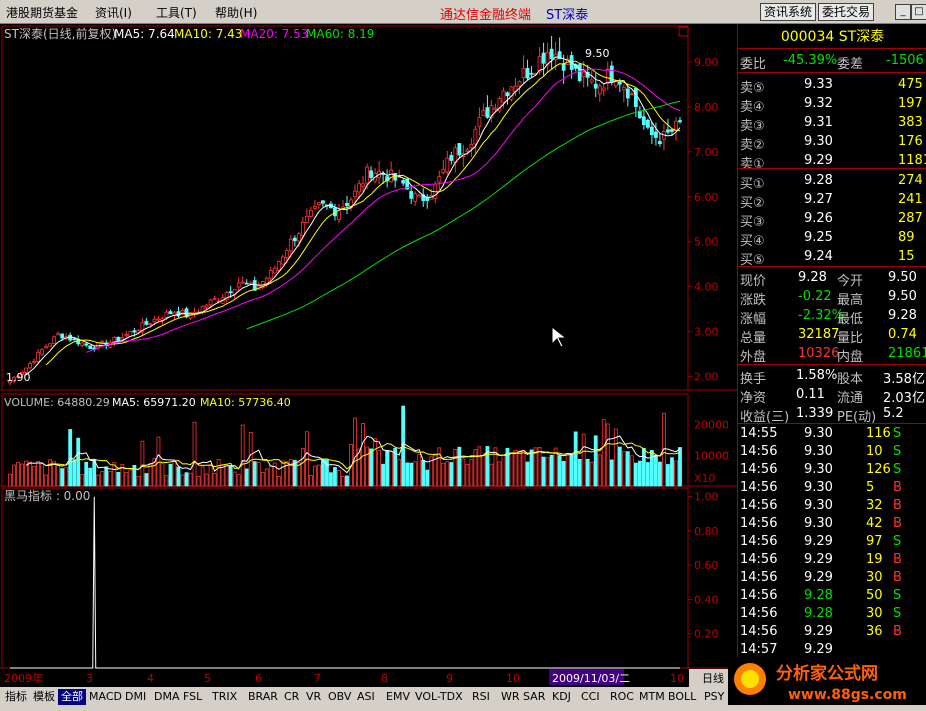 This screenshot has height=711, width=926. What do you see at coordinates (706, 62) in the screenshot?
I see `price-axis-tick: 9.00` at bounding box center [706, 62].